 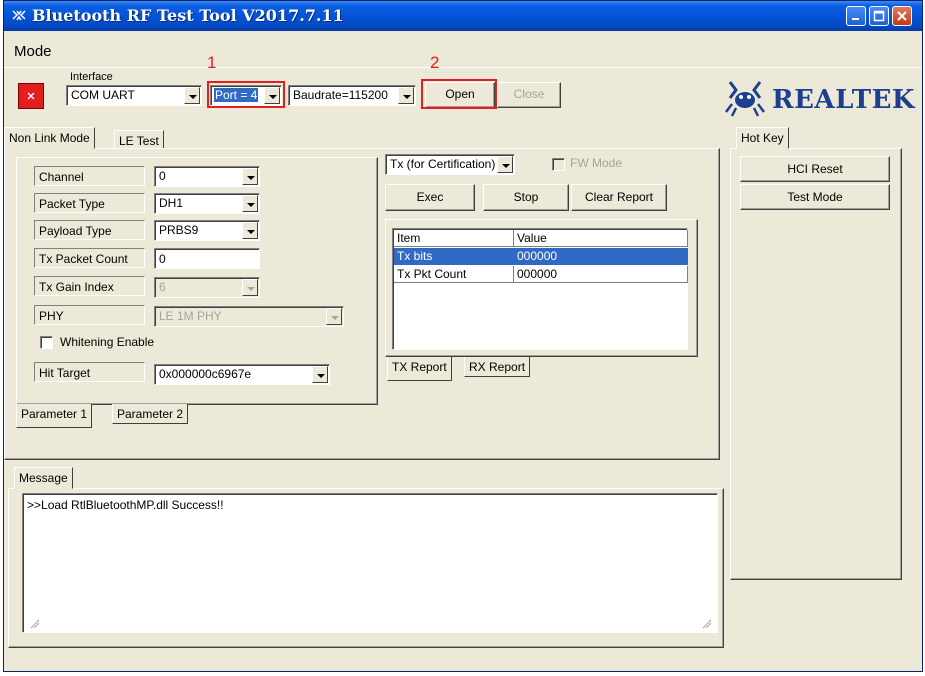 I want to click on tab-non-link-mode: Non Link Mode, so click(x=49, y=138).